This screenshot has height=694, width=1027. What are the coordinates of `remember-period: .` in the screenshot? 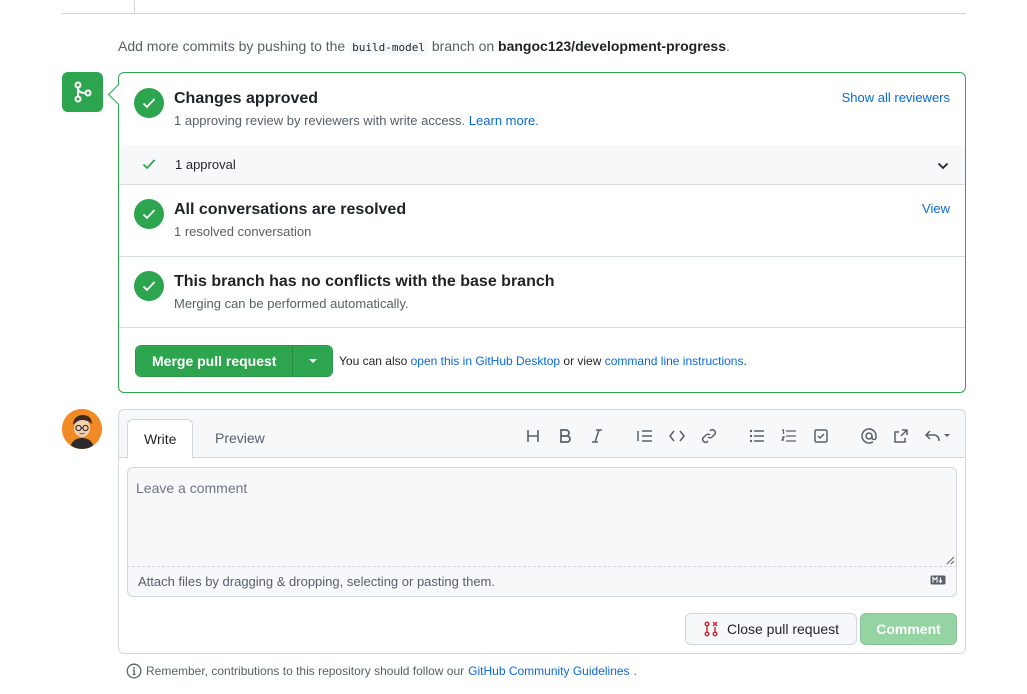 It's located at (635, 671).